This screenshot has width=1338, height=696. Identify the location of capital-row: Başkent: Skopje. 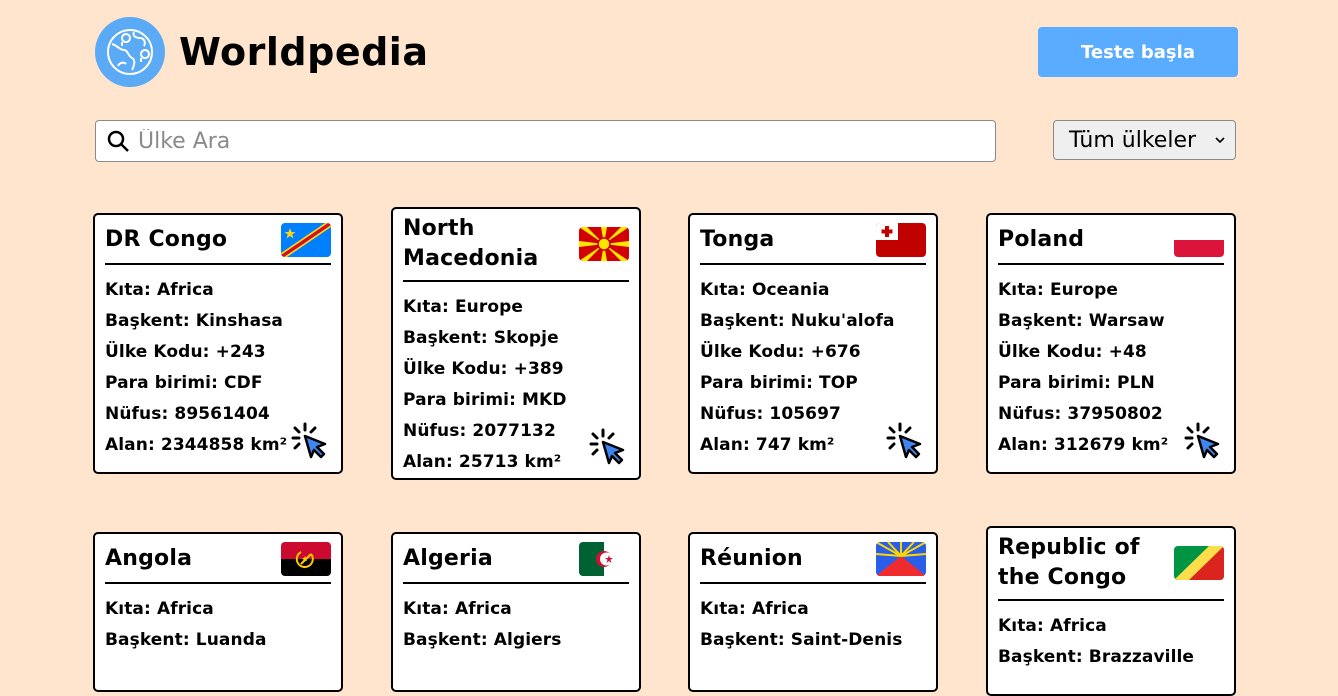
(481, 338).